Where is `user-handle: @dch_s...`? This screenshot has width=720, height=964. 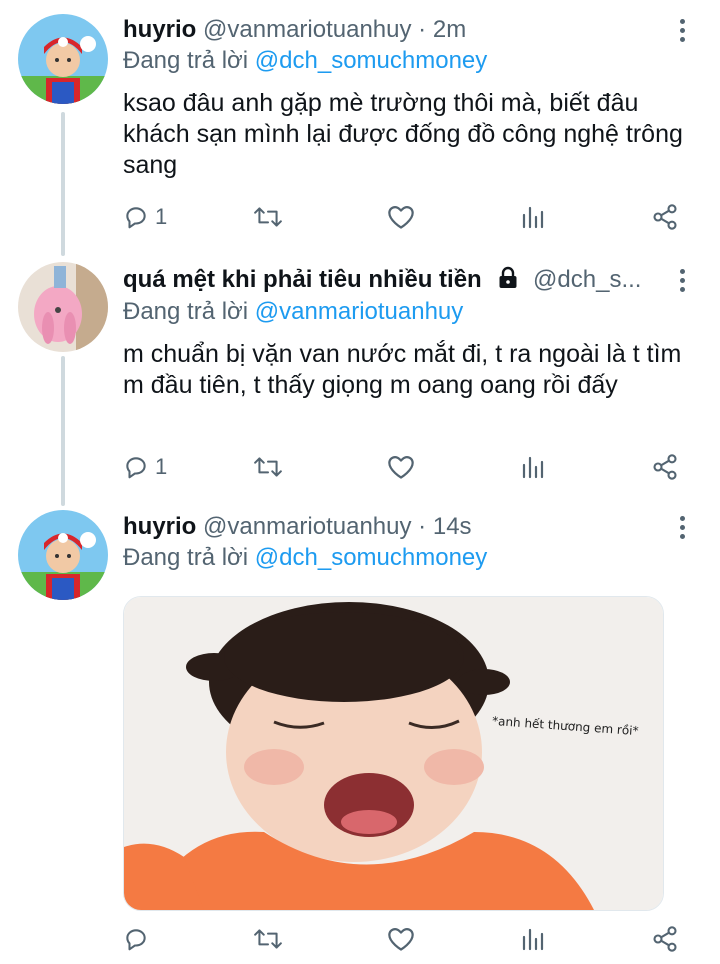 user-handle: @dch_s... is located at coordinates (587, 279).